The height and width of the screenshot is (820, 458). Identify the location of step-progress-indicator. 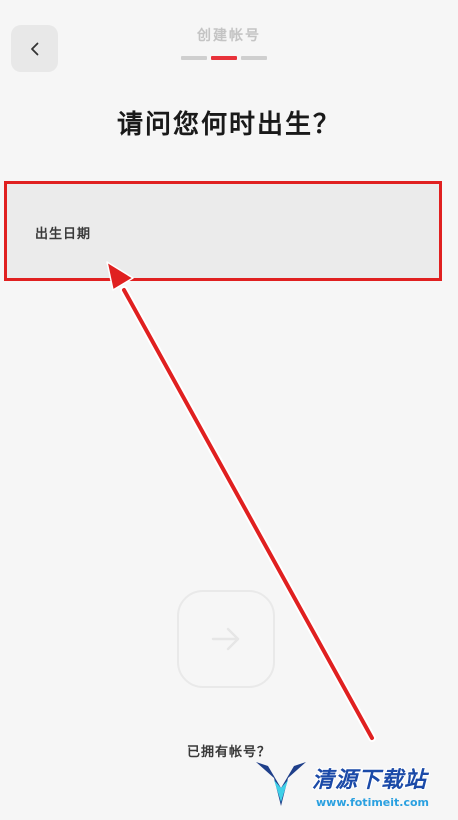
(224, 58).